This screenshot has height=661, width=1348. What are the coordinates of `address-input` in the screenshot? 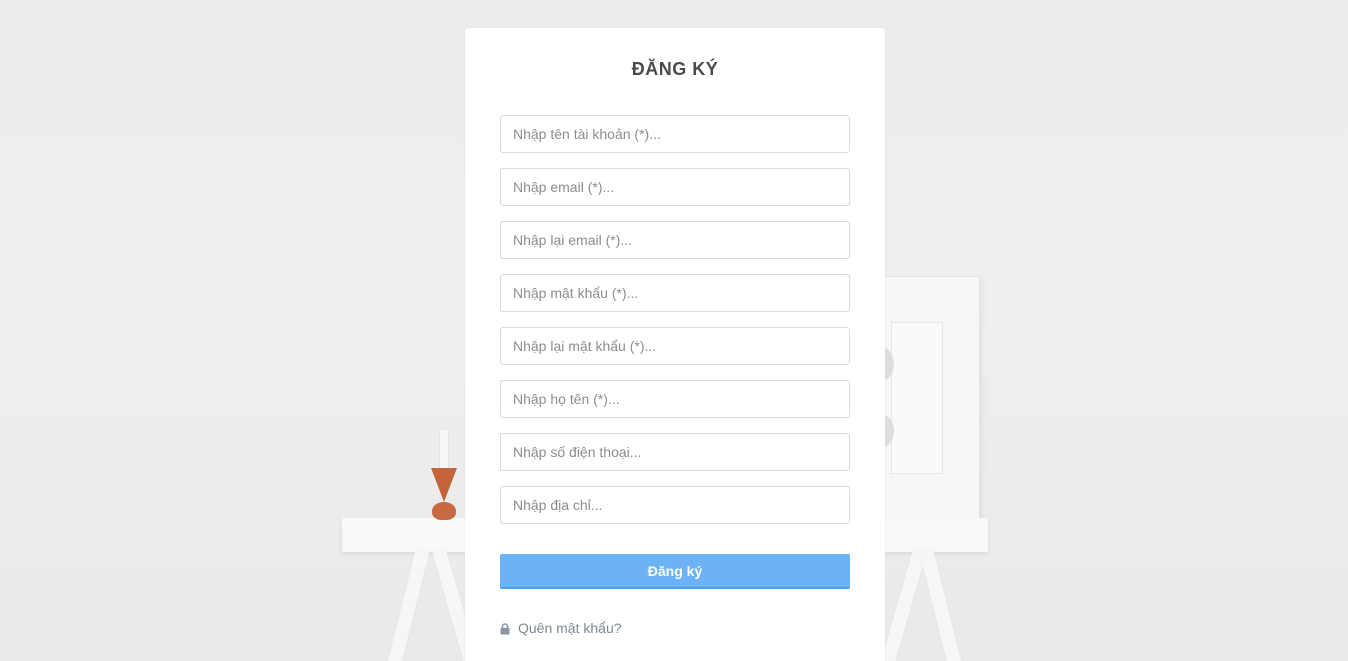 It's located at (675, 505).